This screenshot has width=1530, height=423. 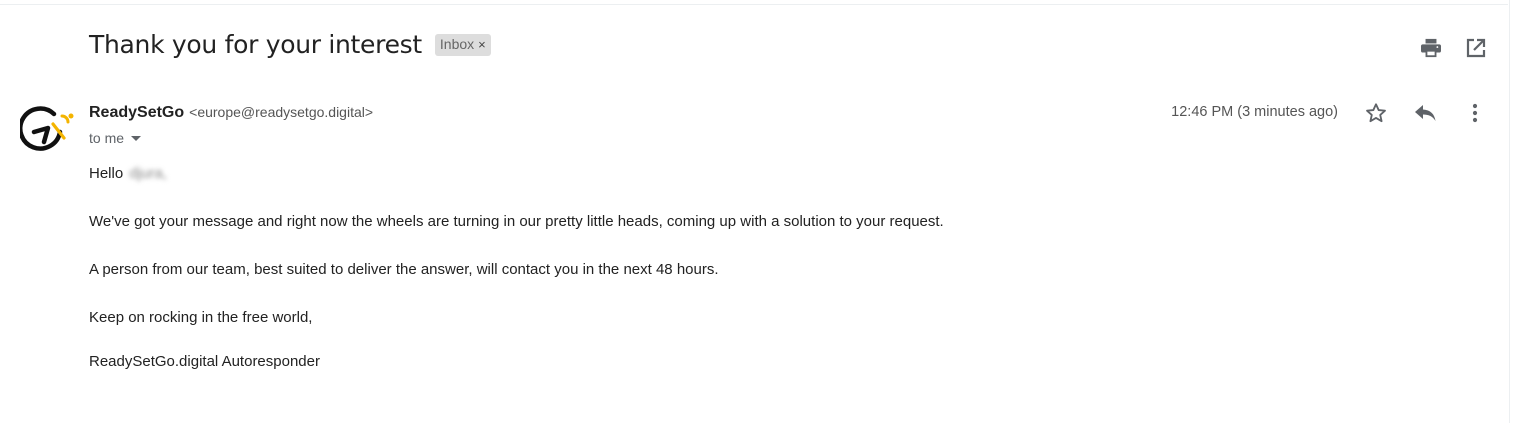 What do you see at coordinates (128, 173) in the screenshot?
I see `email-greeting: Hello djura,` at bounding box center [128, 173].